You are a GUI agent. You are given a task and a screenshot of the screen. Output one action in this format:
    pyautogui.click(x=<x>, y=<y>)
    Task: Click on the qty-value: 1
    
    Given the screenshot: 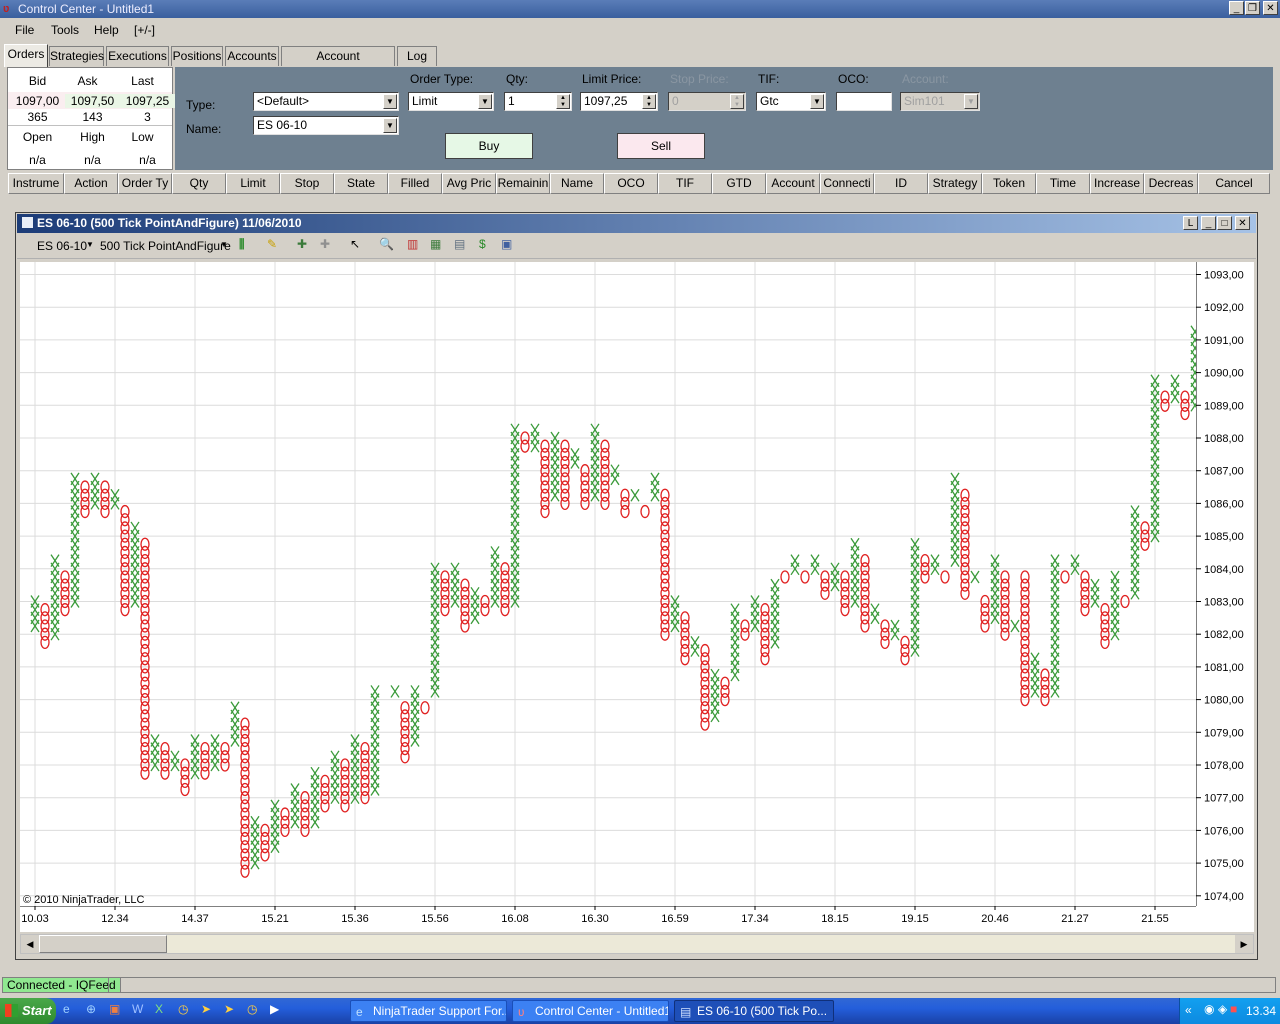 What is the action you would take?
    pyautogui.click(x=511, y=101)
    